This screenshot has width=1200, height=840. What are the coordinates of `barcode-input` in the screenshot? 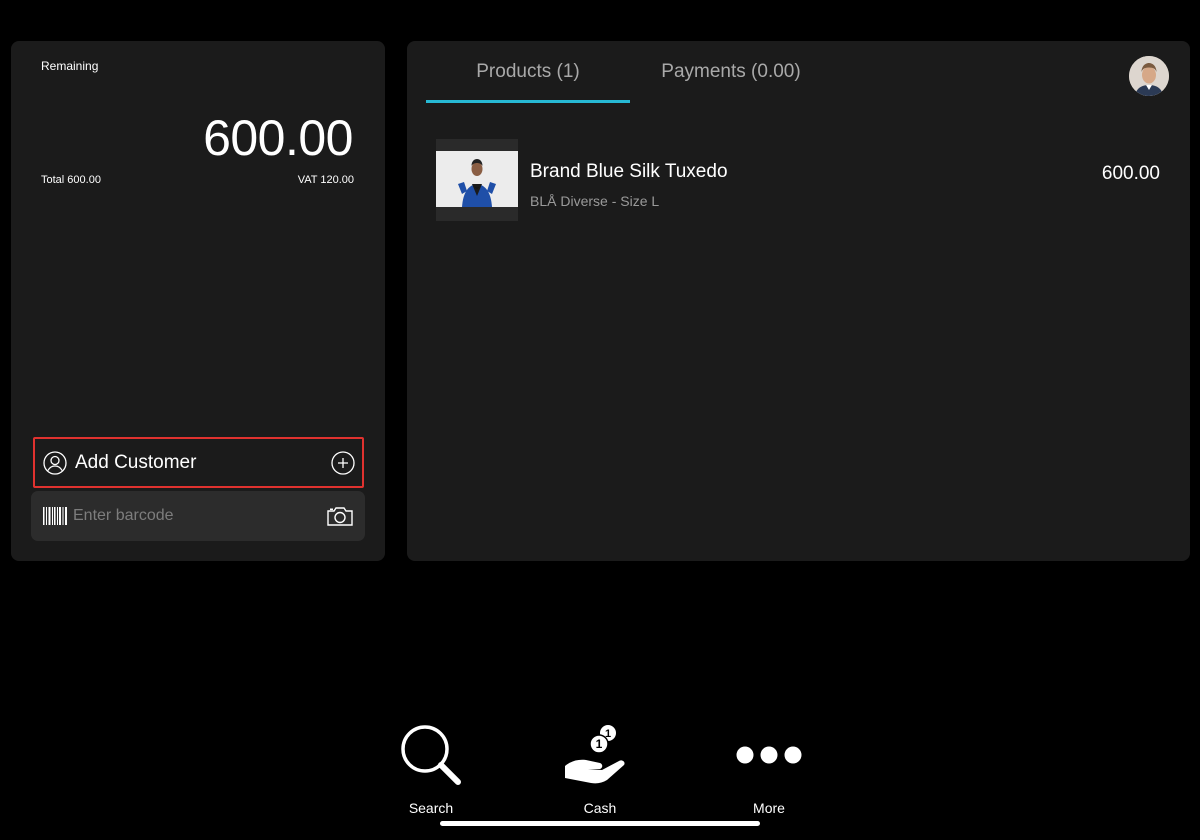 It's located at (199, 516).